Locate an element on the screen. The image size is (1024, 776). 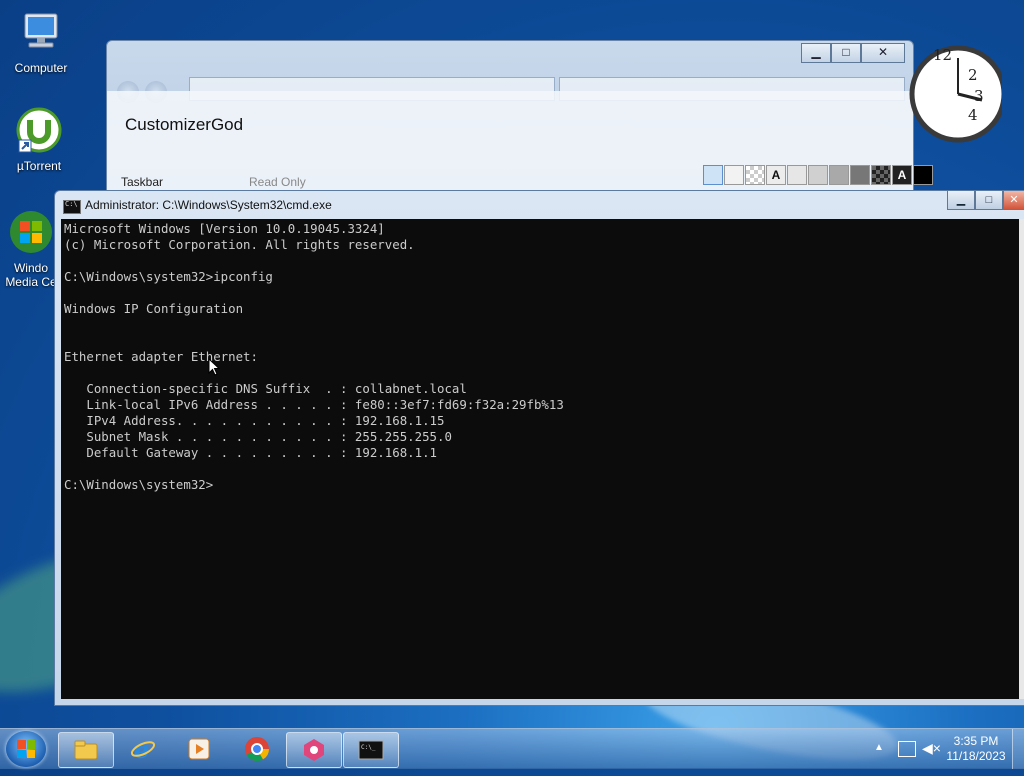
desktop-icon-label: µTorrent is located at coordinates (39, 166).